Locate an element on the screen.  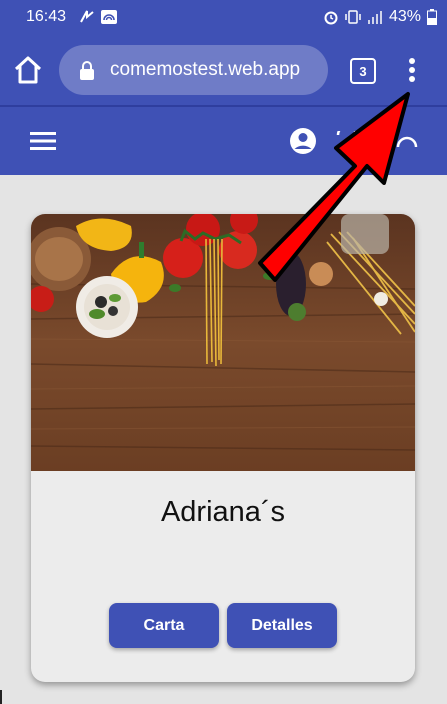
account-circle-icon is located at coordinates (303, 141).